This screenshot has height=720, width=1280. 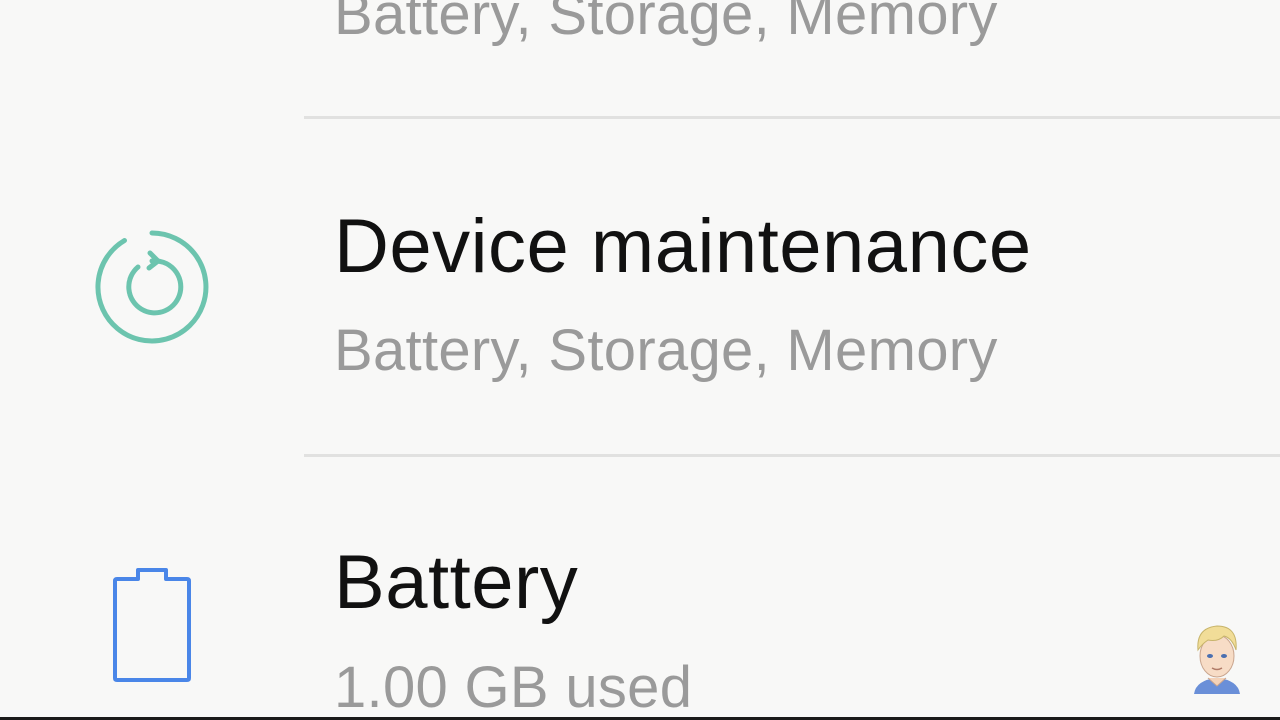 What do you see at coordinates (513, 687) in the screenshot?
I see `battery-subtitle: 1.00 GB used` at bounding box center [513, 687].